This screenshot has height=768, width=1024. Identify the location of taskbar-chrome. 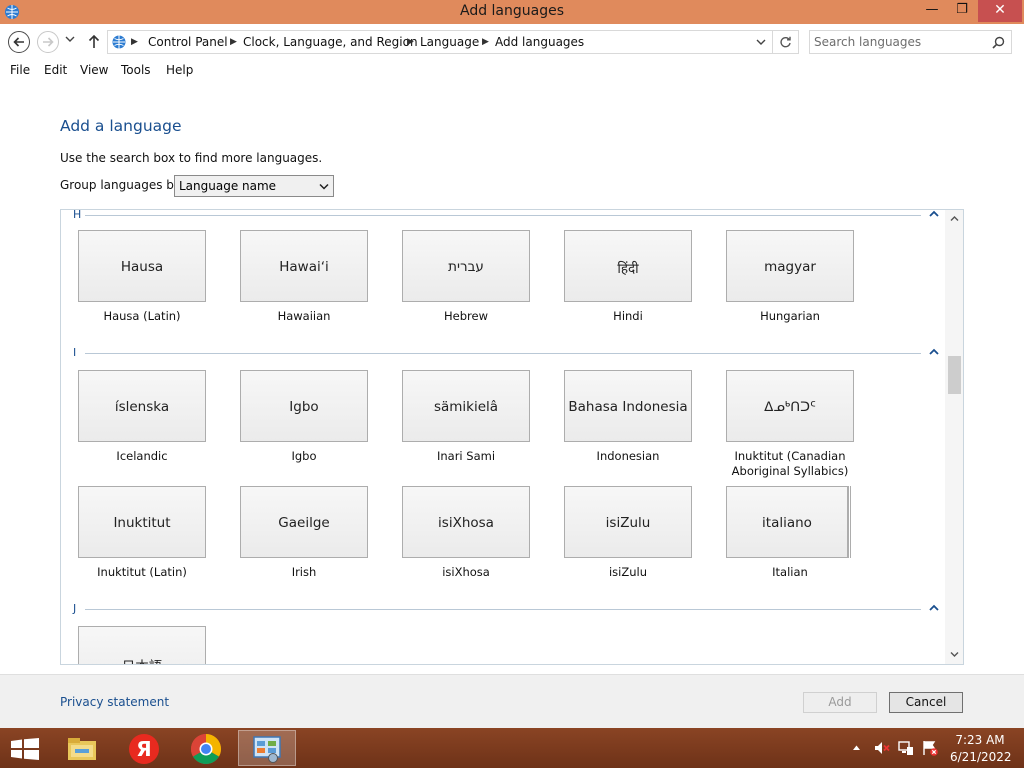
(206, 748).